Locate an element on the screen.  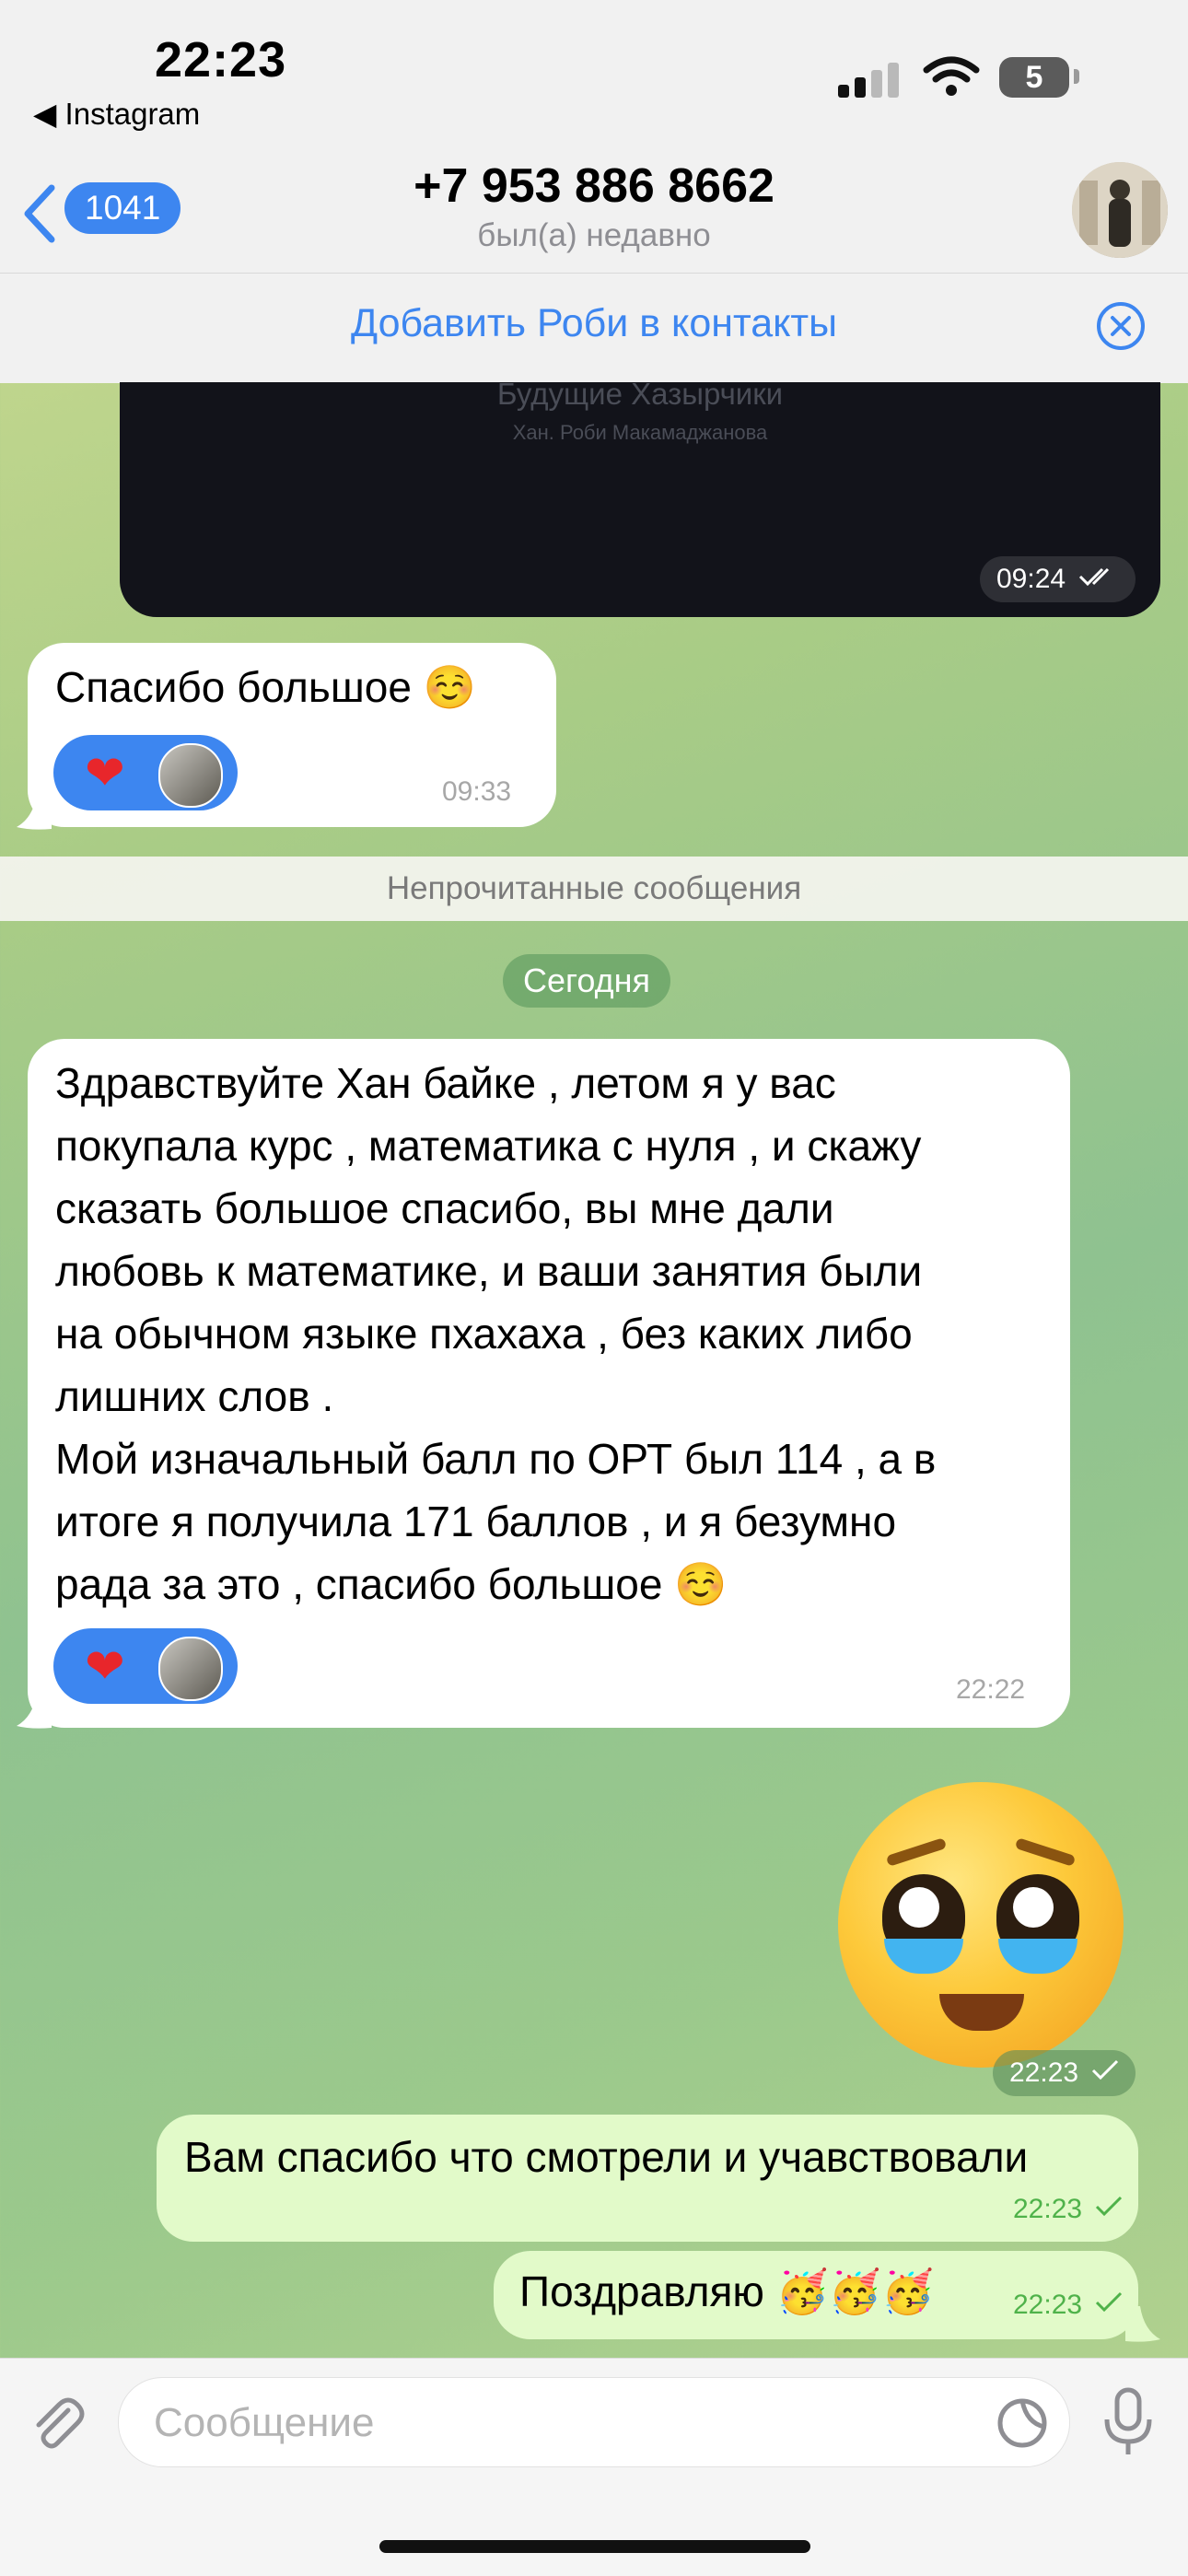
status-icons: 5 is located at coordinates (962, 78).